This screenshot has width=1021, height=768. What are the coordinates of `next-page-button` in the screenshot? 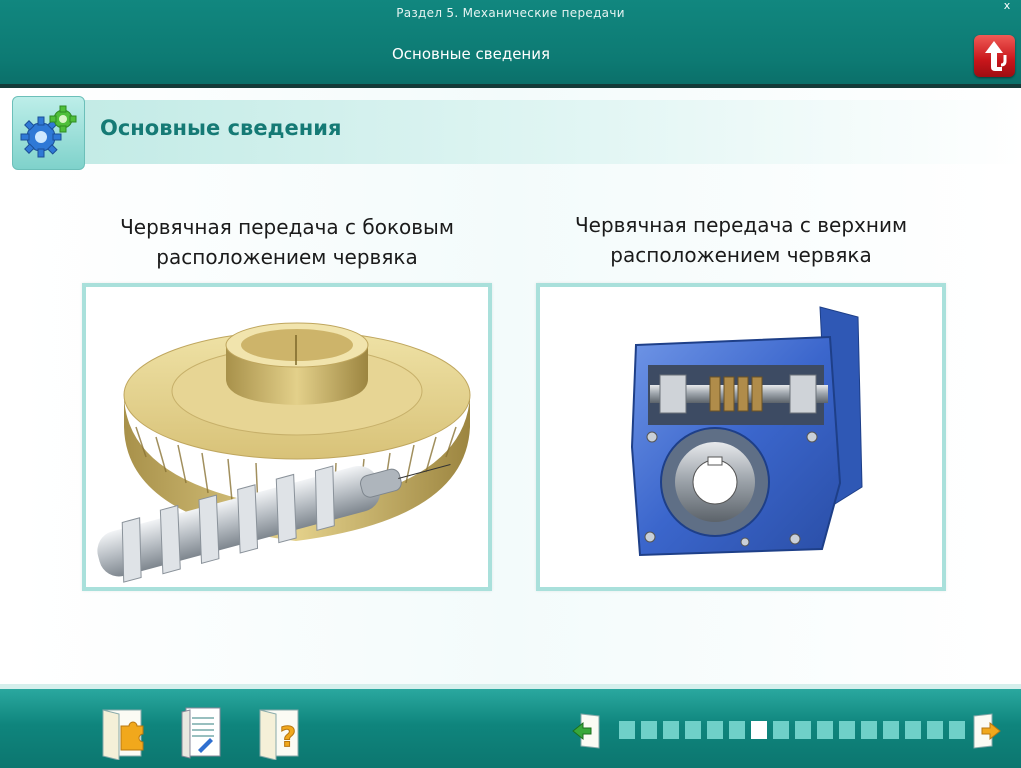 It's located at (987, 731).